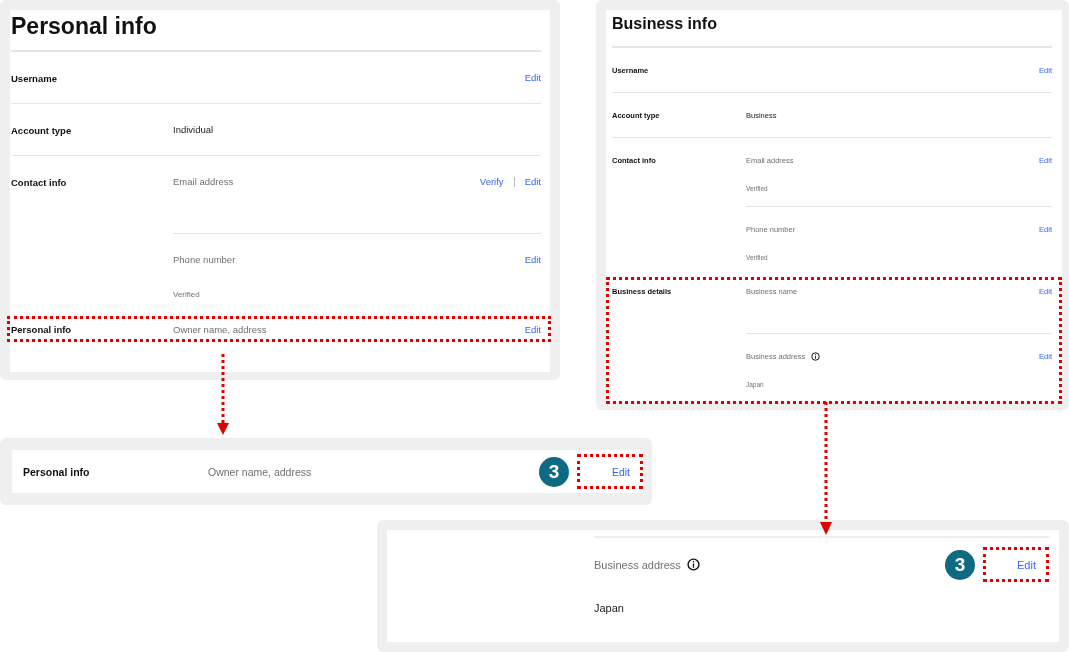  What do you see at coordinates (832, 28) in the screenshot?
I see `page-title: Business info` at bounding box center [832, 28].